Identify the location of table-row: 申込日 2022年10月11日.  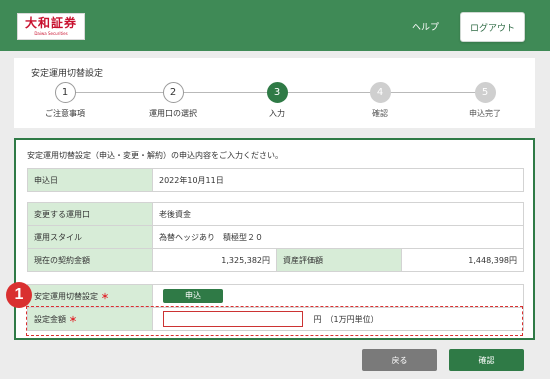
(275, 180).